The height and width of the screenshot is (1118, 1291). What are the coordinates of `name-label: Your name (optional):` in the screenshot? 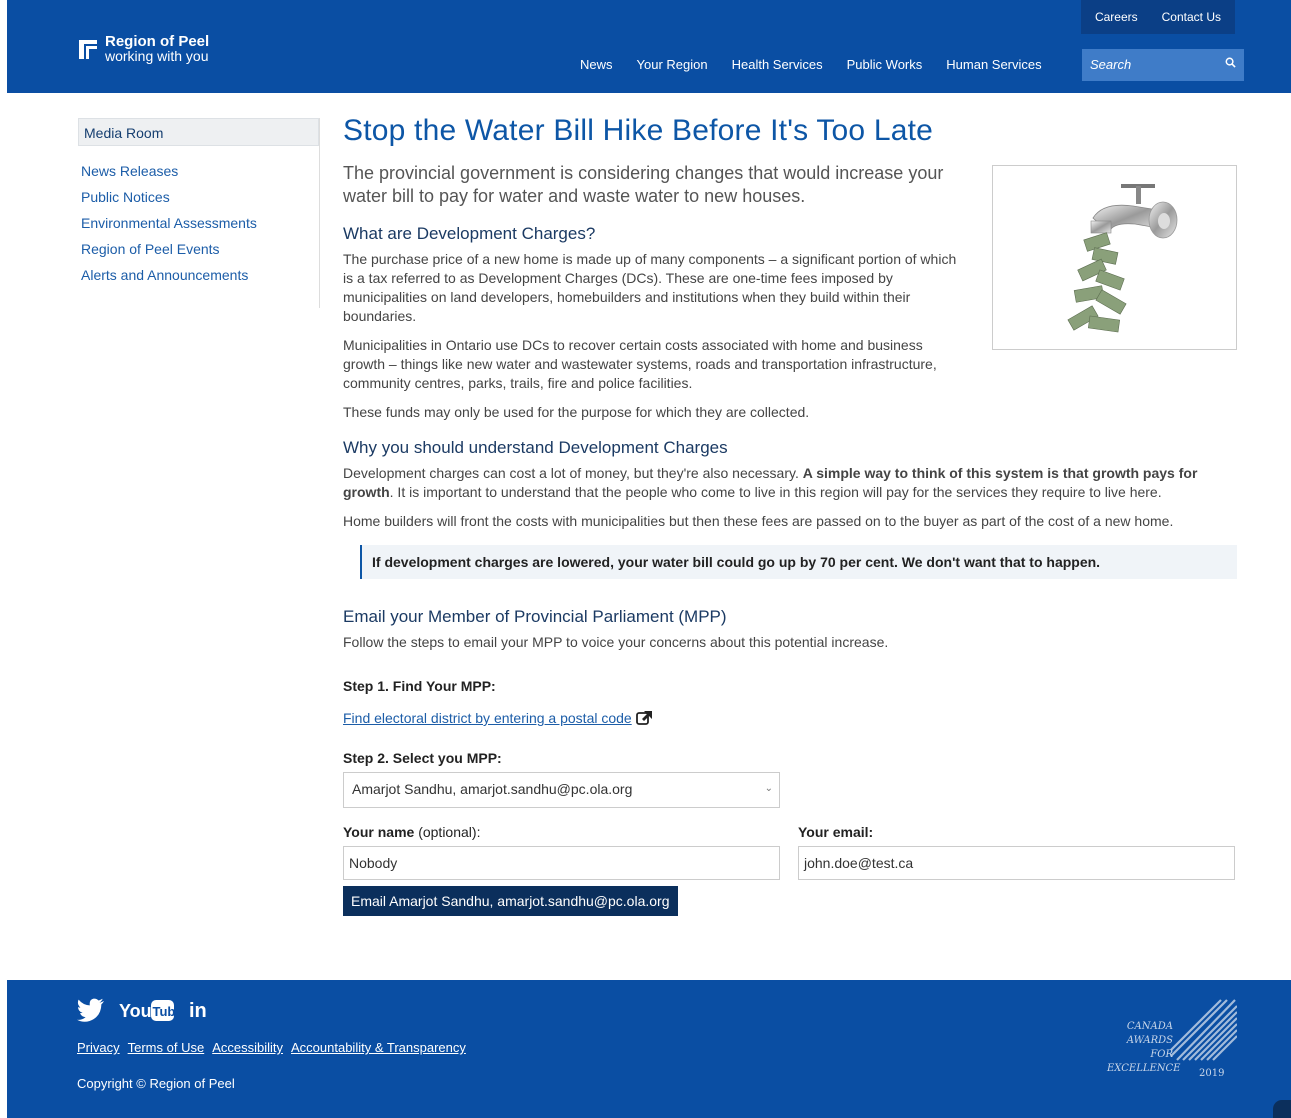 It's located at (561, 832).